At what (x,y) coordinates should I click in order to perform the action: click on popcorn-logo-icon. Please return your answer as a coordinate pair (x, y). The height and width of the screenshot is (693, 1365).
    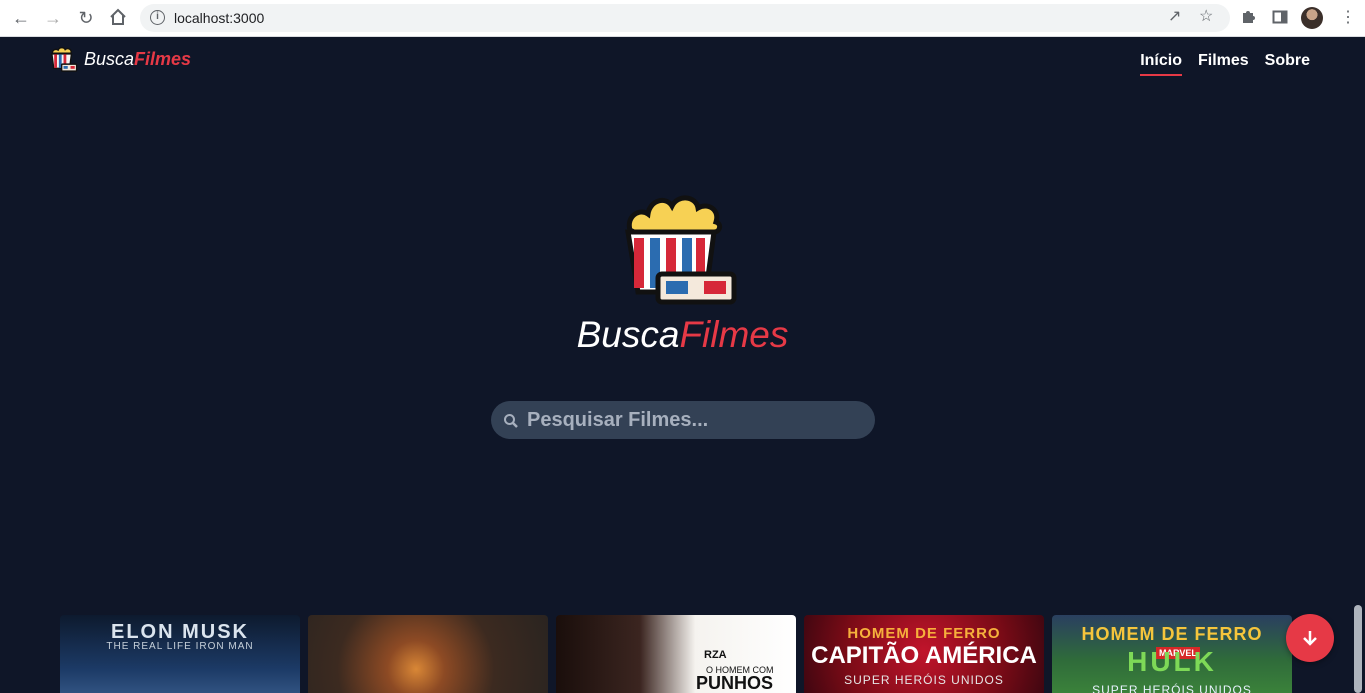
    Looking at the image, I should click on (64, 59).